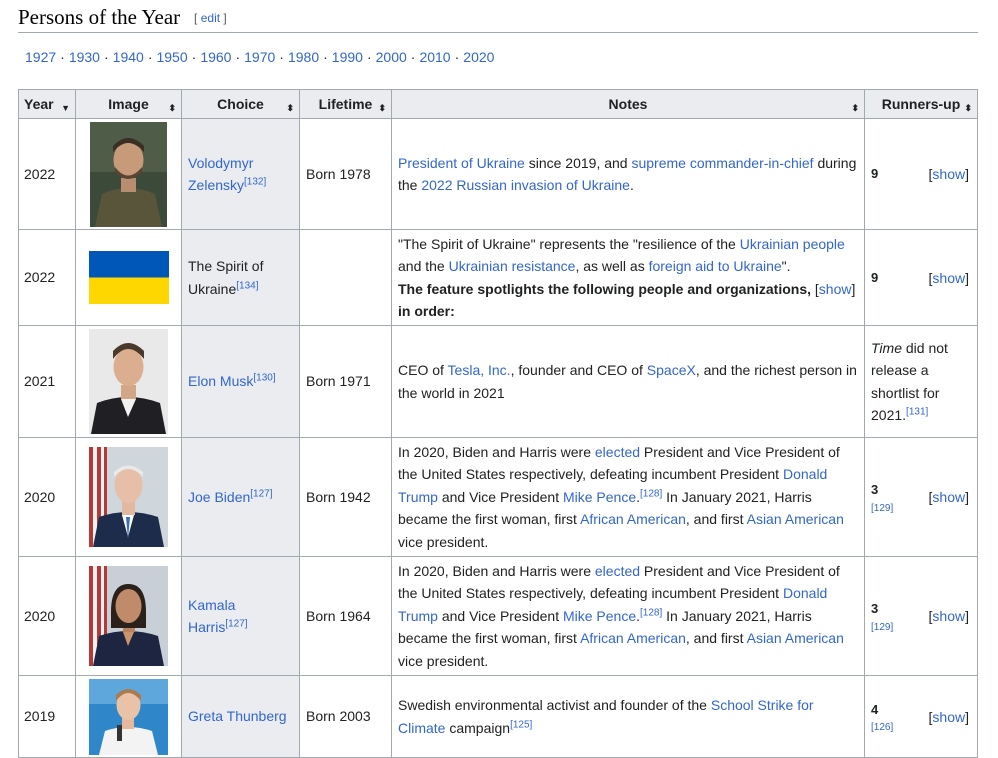 The width and height of the screenshot is (998, 758). I want to click on reference-link: [125], so click(521, 724).